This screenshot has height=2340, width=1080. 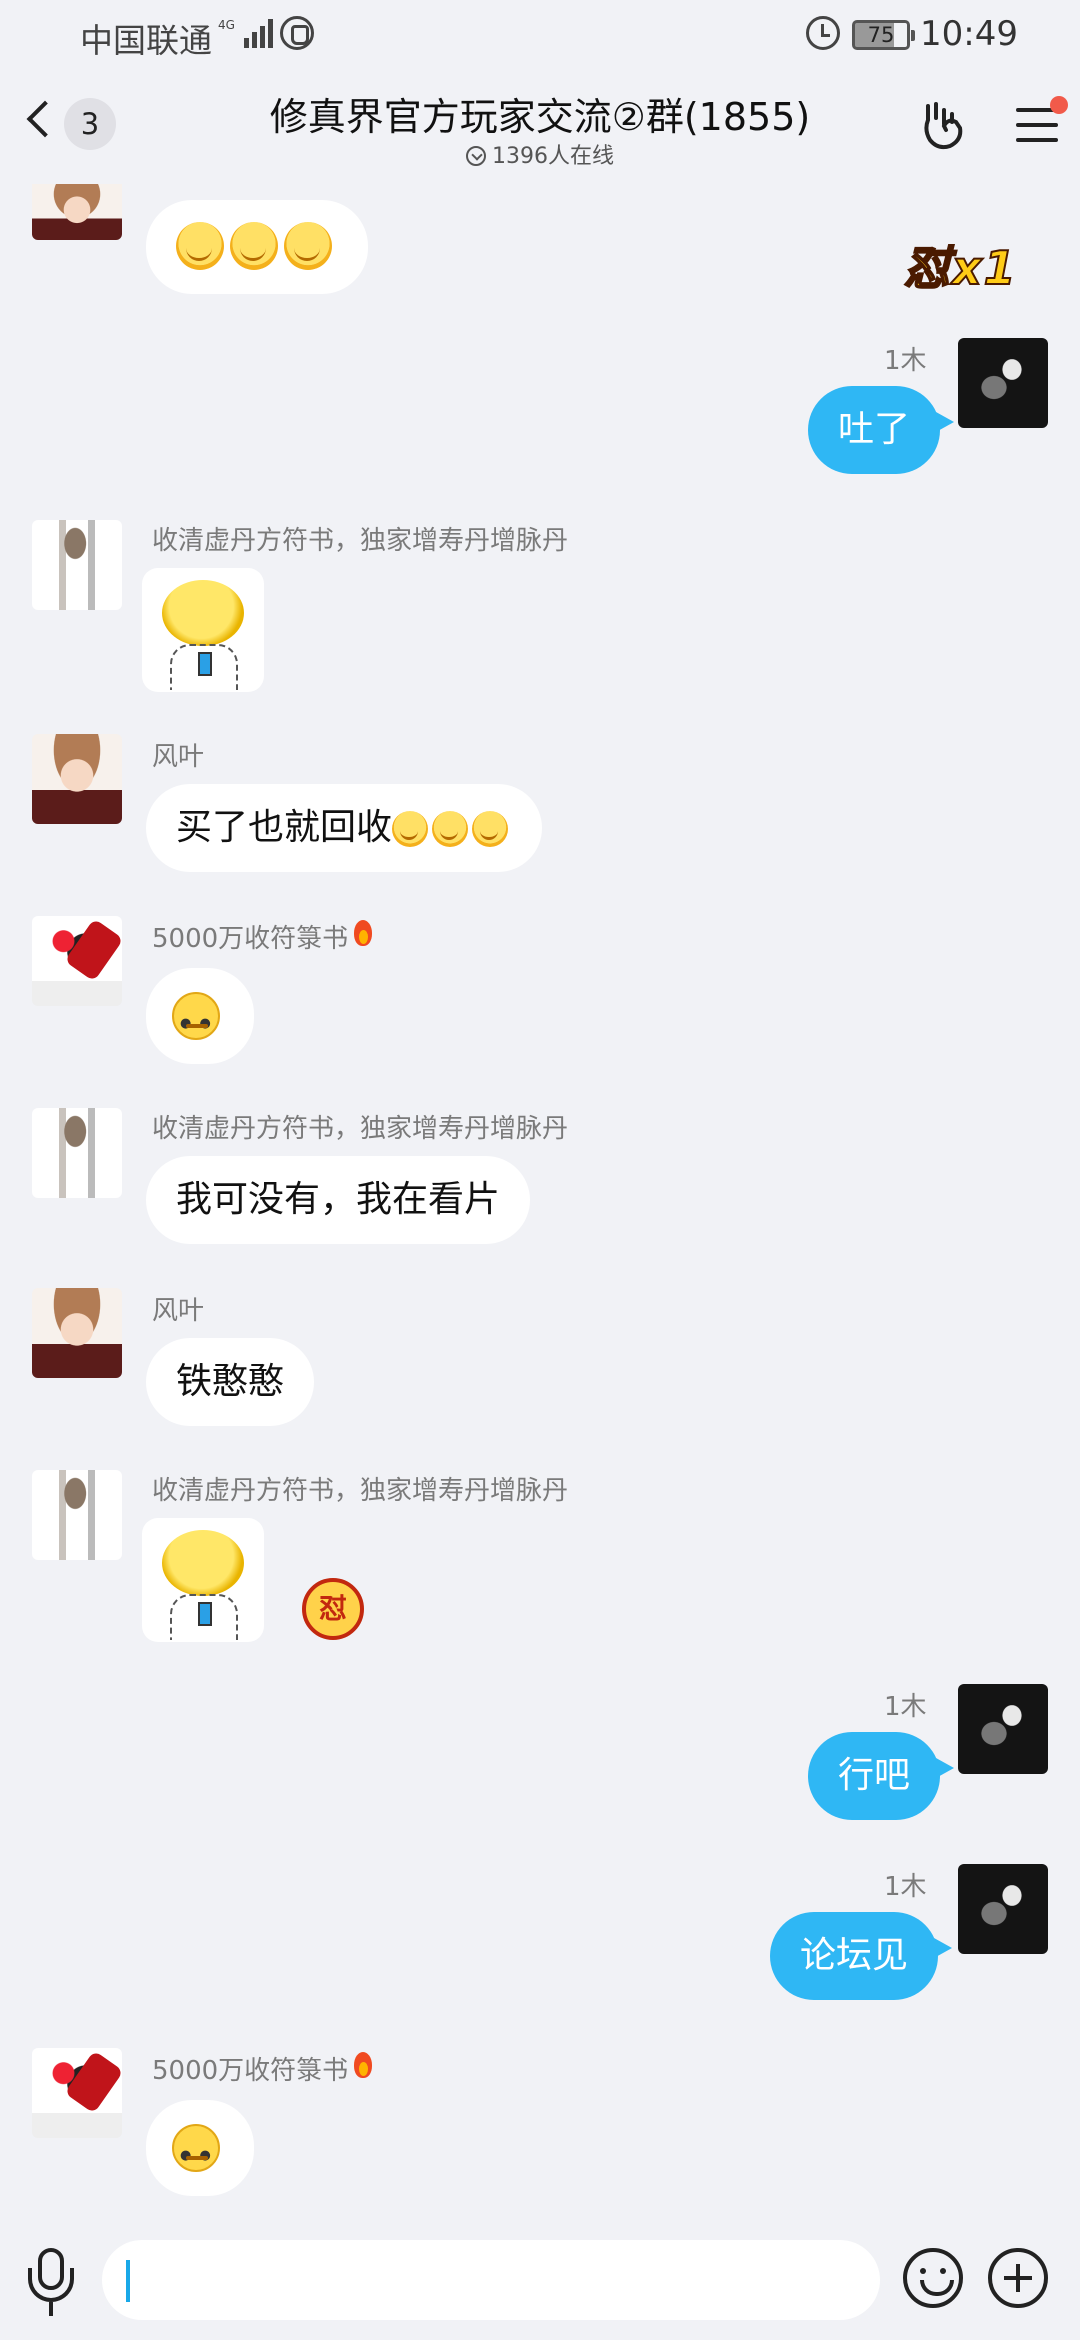 I want to click on duo-combo-badge: 怼x1, so click(x=981, y=270).